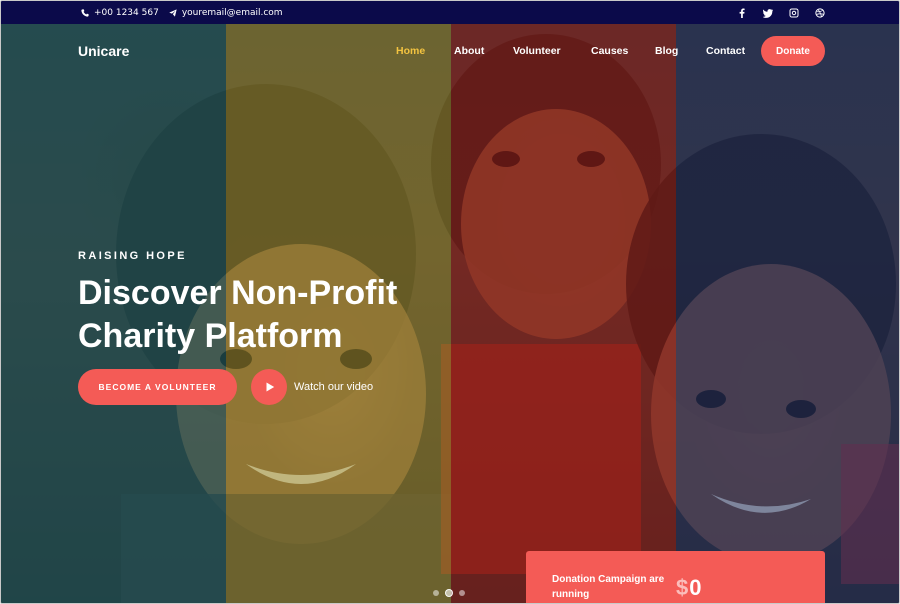 This screenshot has width=900, height=604. I want to click on hero-headline: Discover Non-Profit Charity Platform, so click(288, 315).